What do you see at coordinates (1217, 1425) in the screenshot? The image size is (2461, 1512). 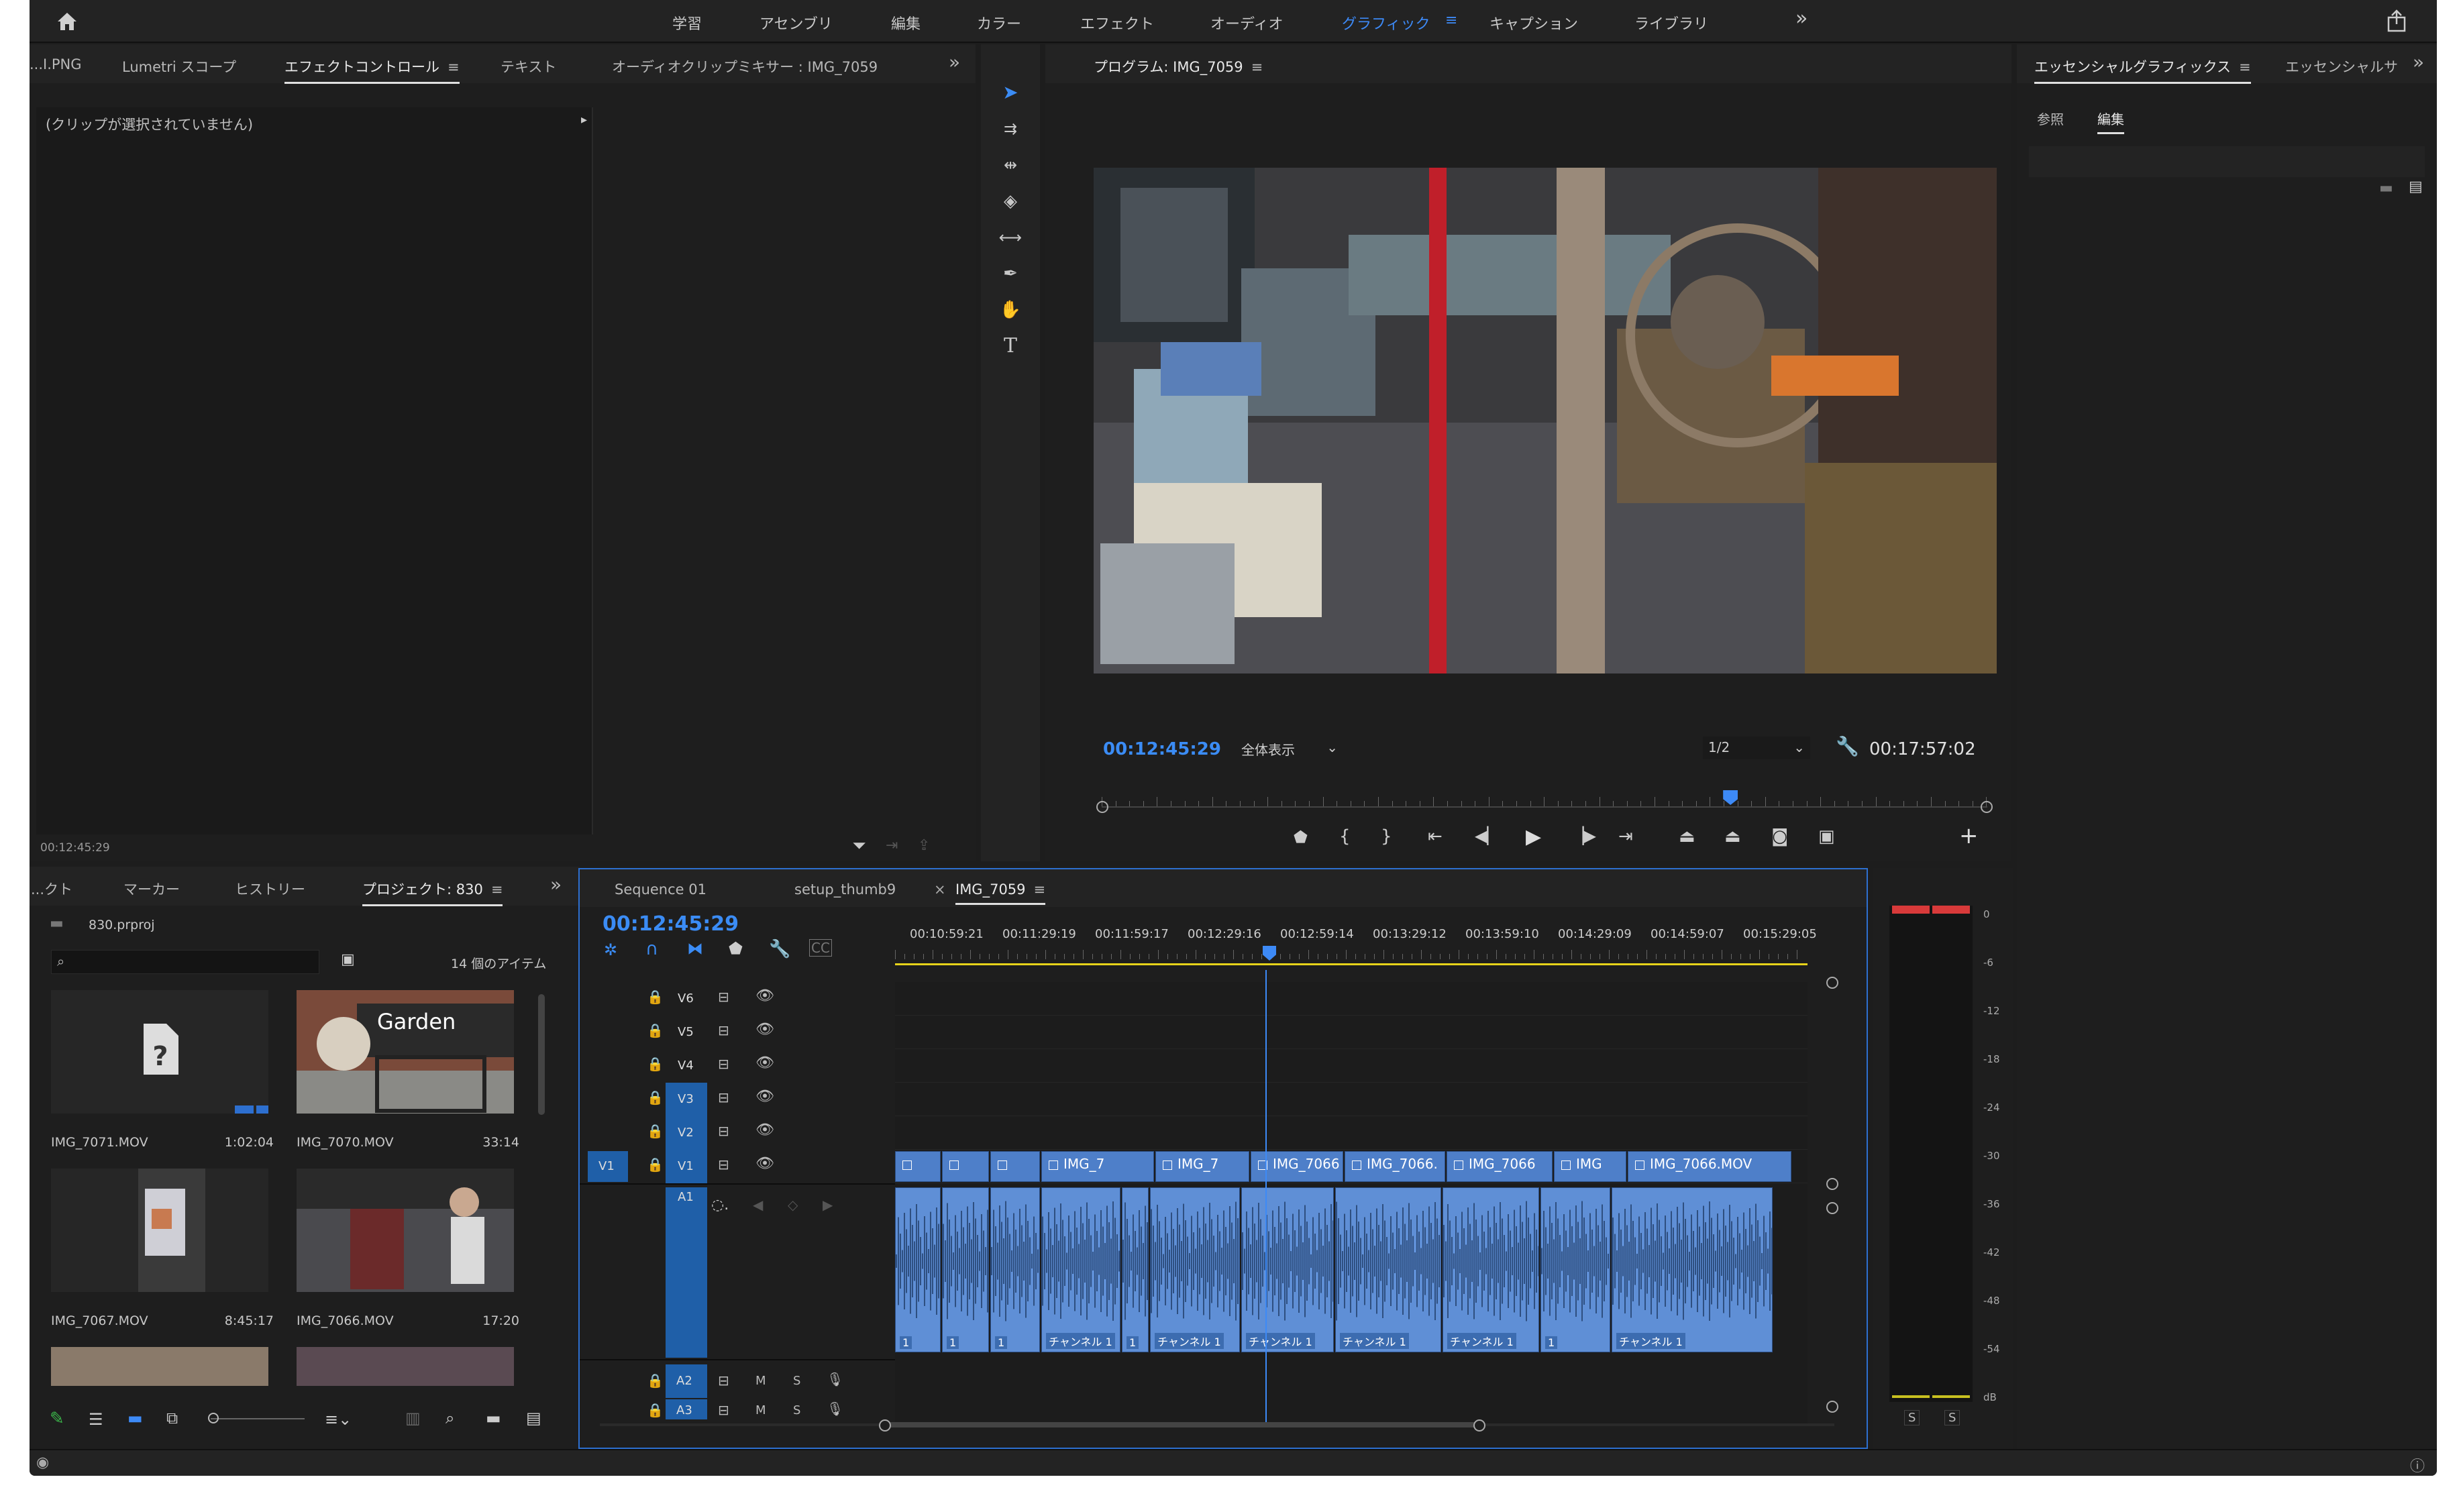 I see `timeline-h-scrollbar` at bounding box center [1217, 1425].